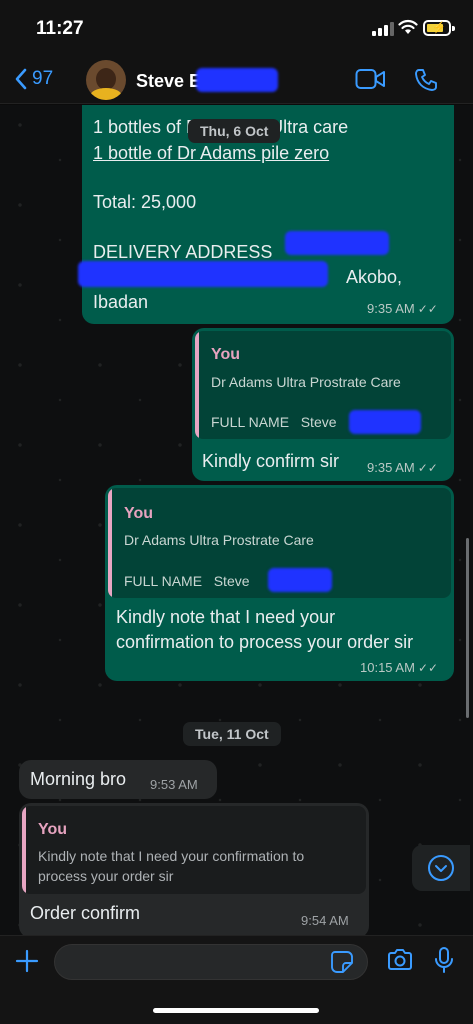 The width and height of the screenshot is (473, 1024). I want to click on message-text: confirmation to process your order sir, so click(265, 642).